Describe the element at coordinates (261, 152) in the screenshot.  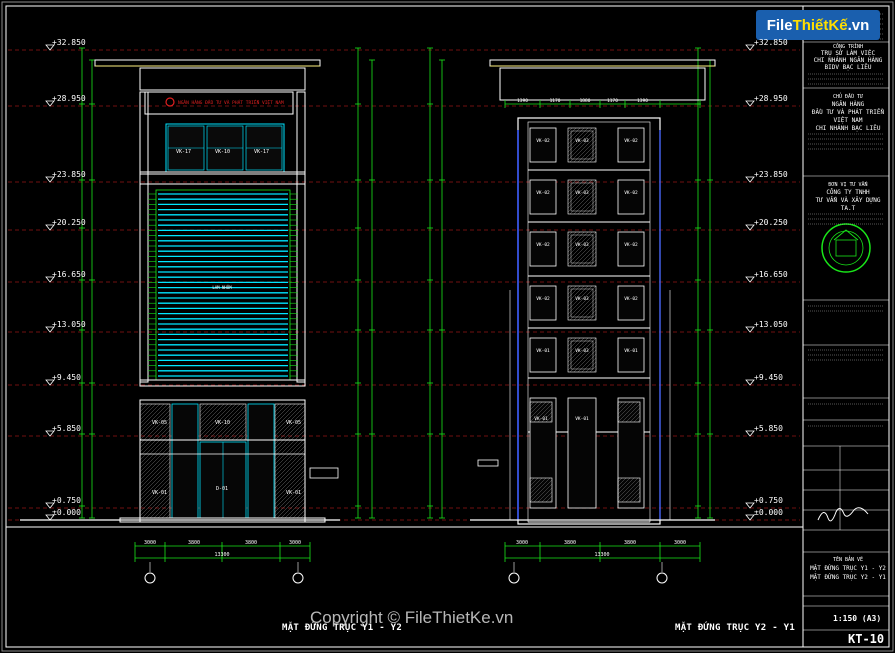
I see `window-tag: VK-17` at that location.